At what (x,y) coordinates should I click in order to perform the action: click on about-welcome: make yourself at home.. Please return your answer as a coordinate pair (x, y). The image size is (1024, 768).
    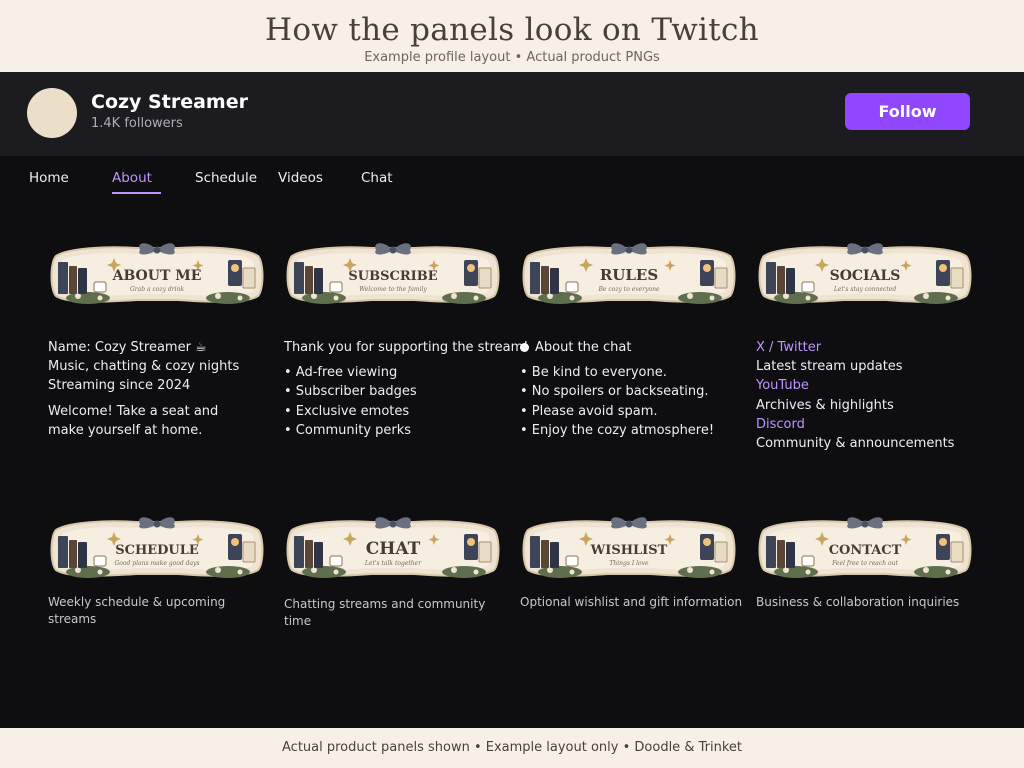
    Looking at the image, I should click on (125, 430).